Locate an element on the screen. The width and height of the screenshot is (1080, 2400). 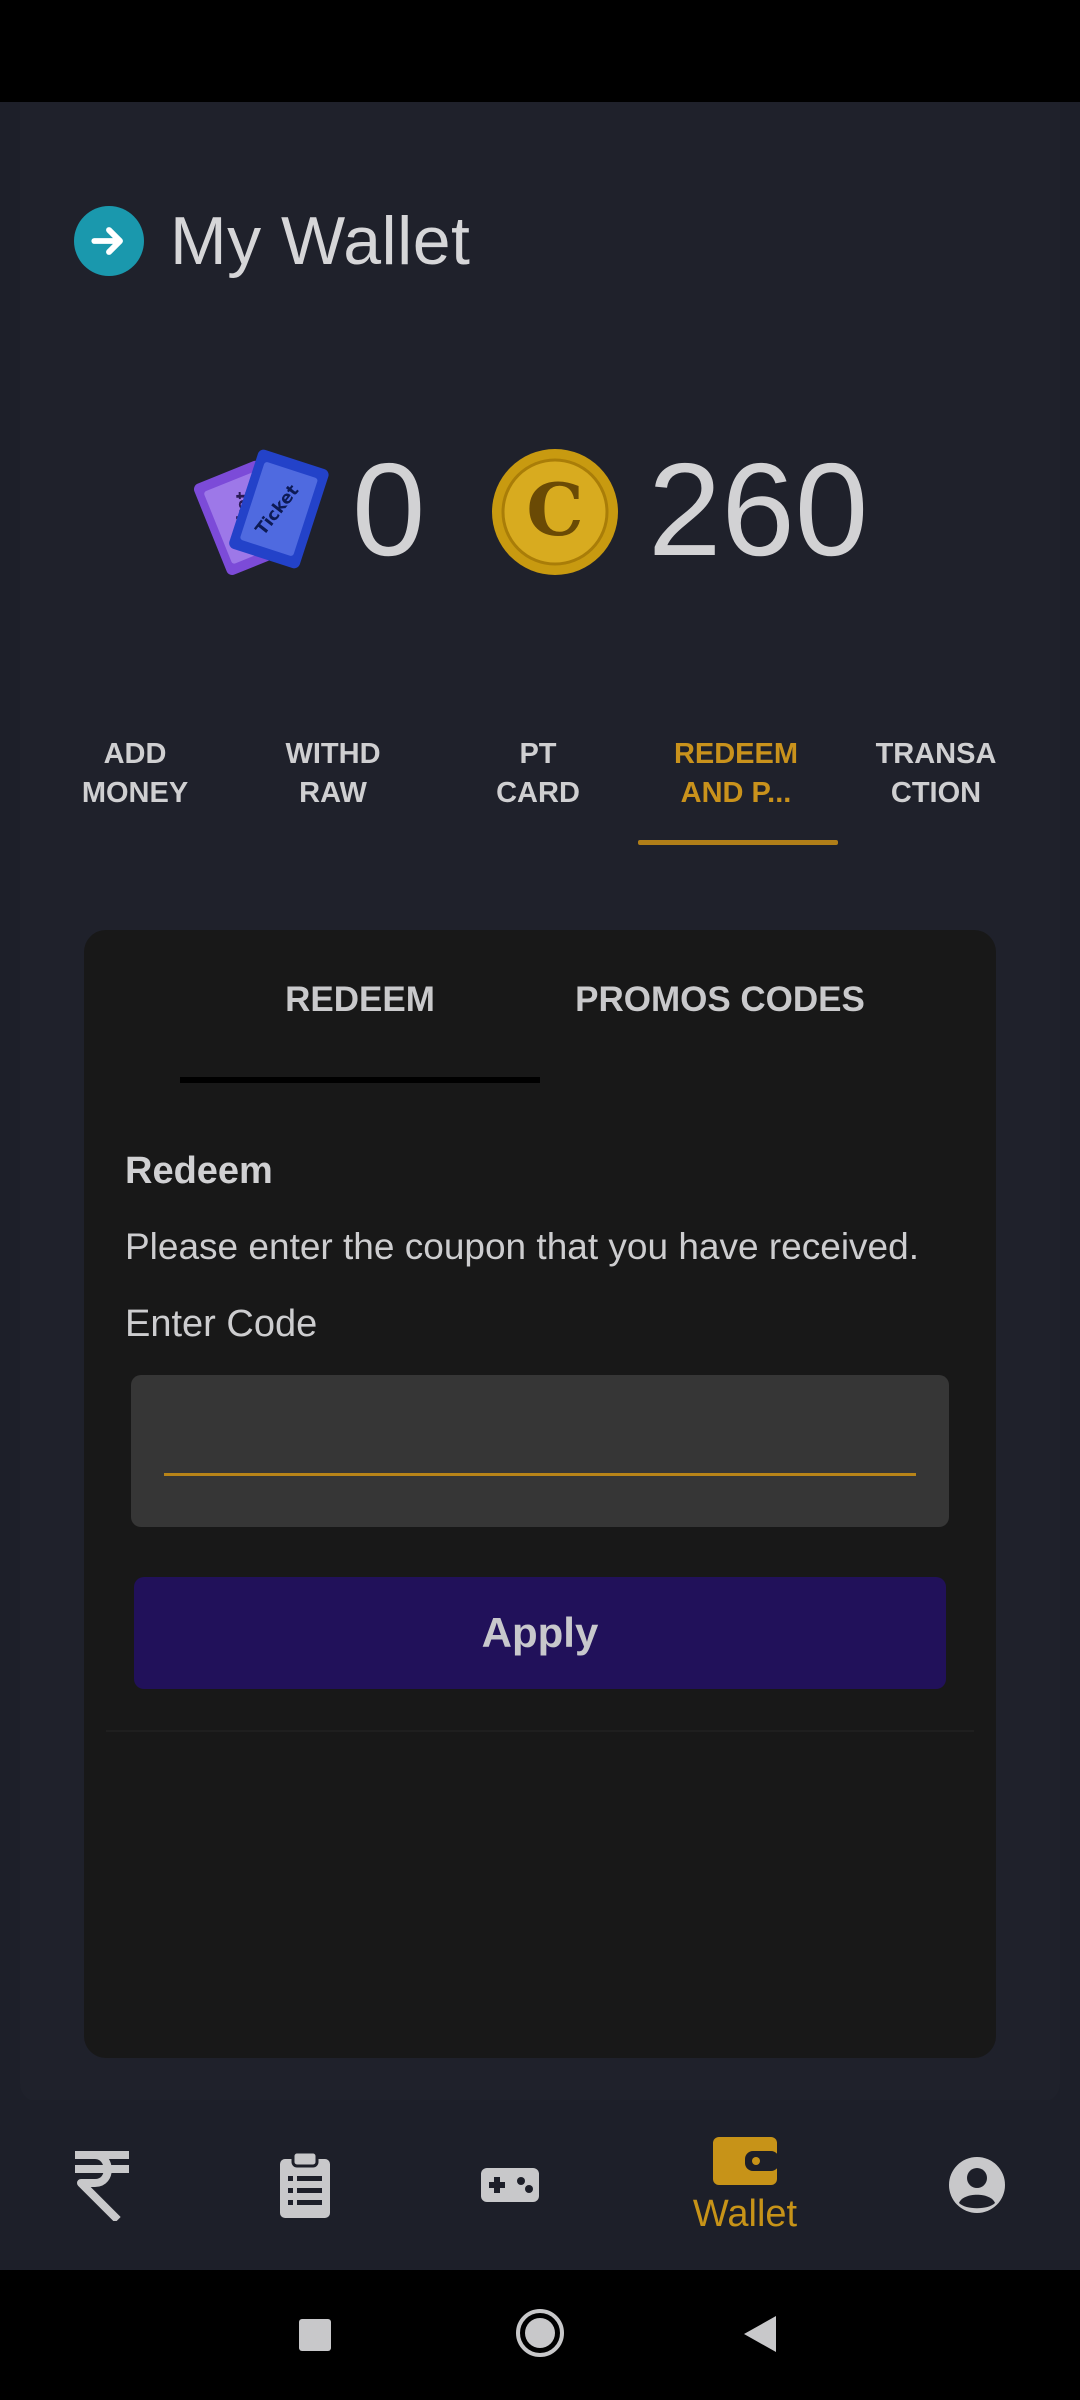
rupee-icon is located at coordinates (102, 2186).